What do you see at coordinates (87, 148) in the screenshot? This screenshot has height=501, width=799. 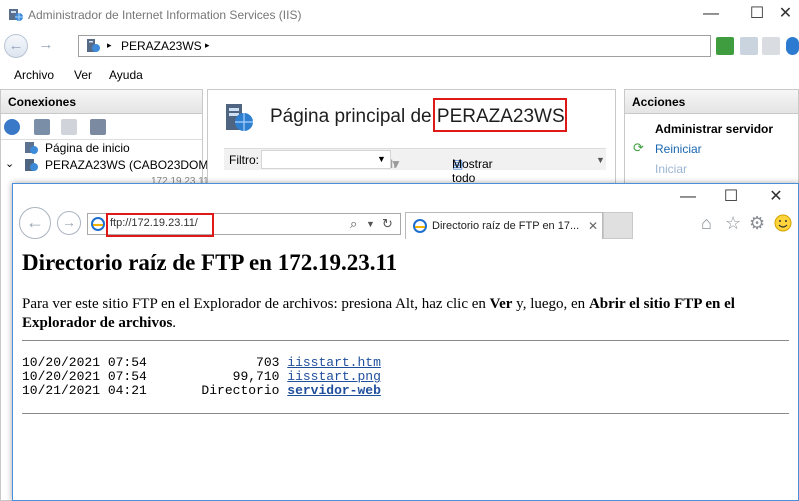 I see `tree-item-start-page: Página de inicio` at bounding box center [87, 148].